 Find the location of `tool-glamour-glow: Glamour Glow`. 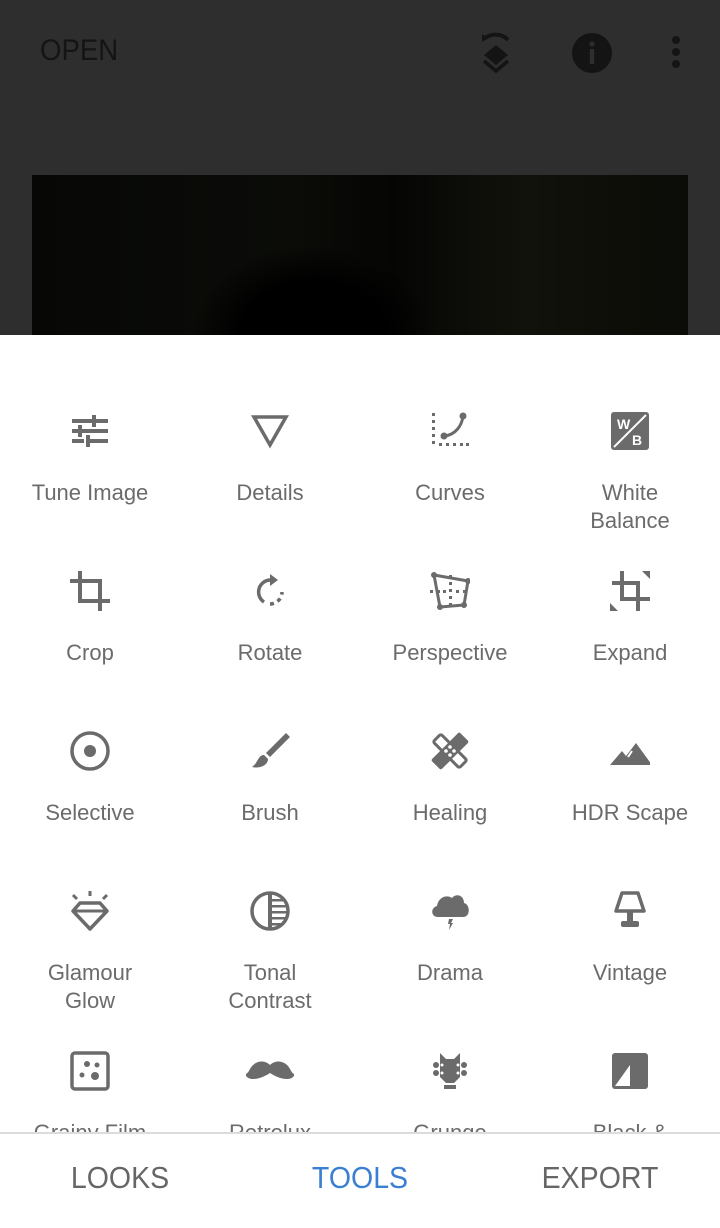

tool-glamour-glow: Glamour Glow is located at coordinates (90, 914).